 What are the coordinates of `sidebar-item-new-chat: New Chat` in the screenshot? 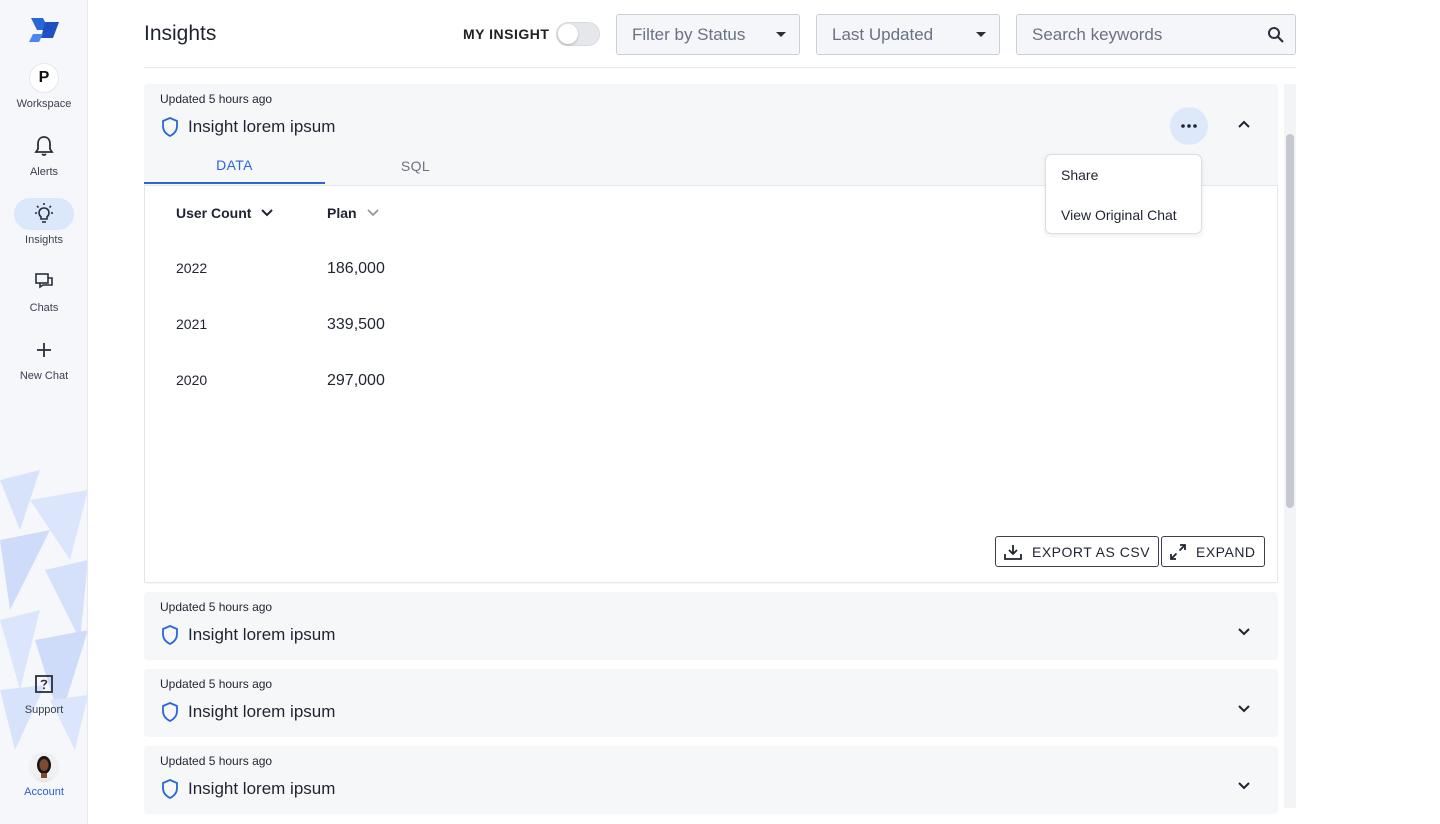 It's located at (43, 358).